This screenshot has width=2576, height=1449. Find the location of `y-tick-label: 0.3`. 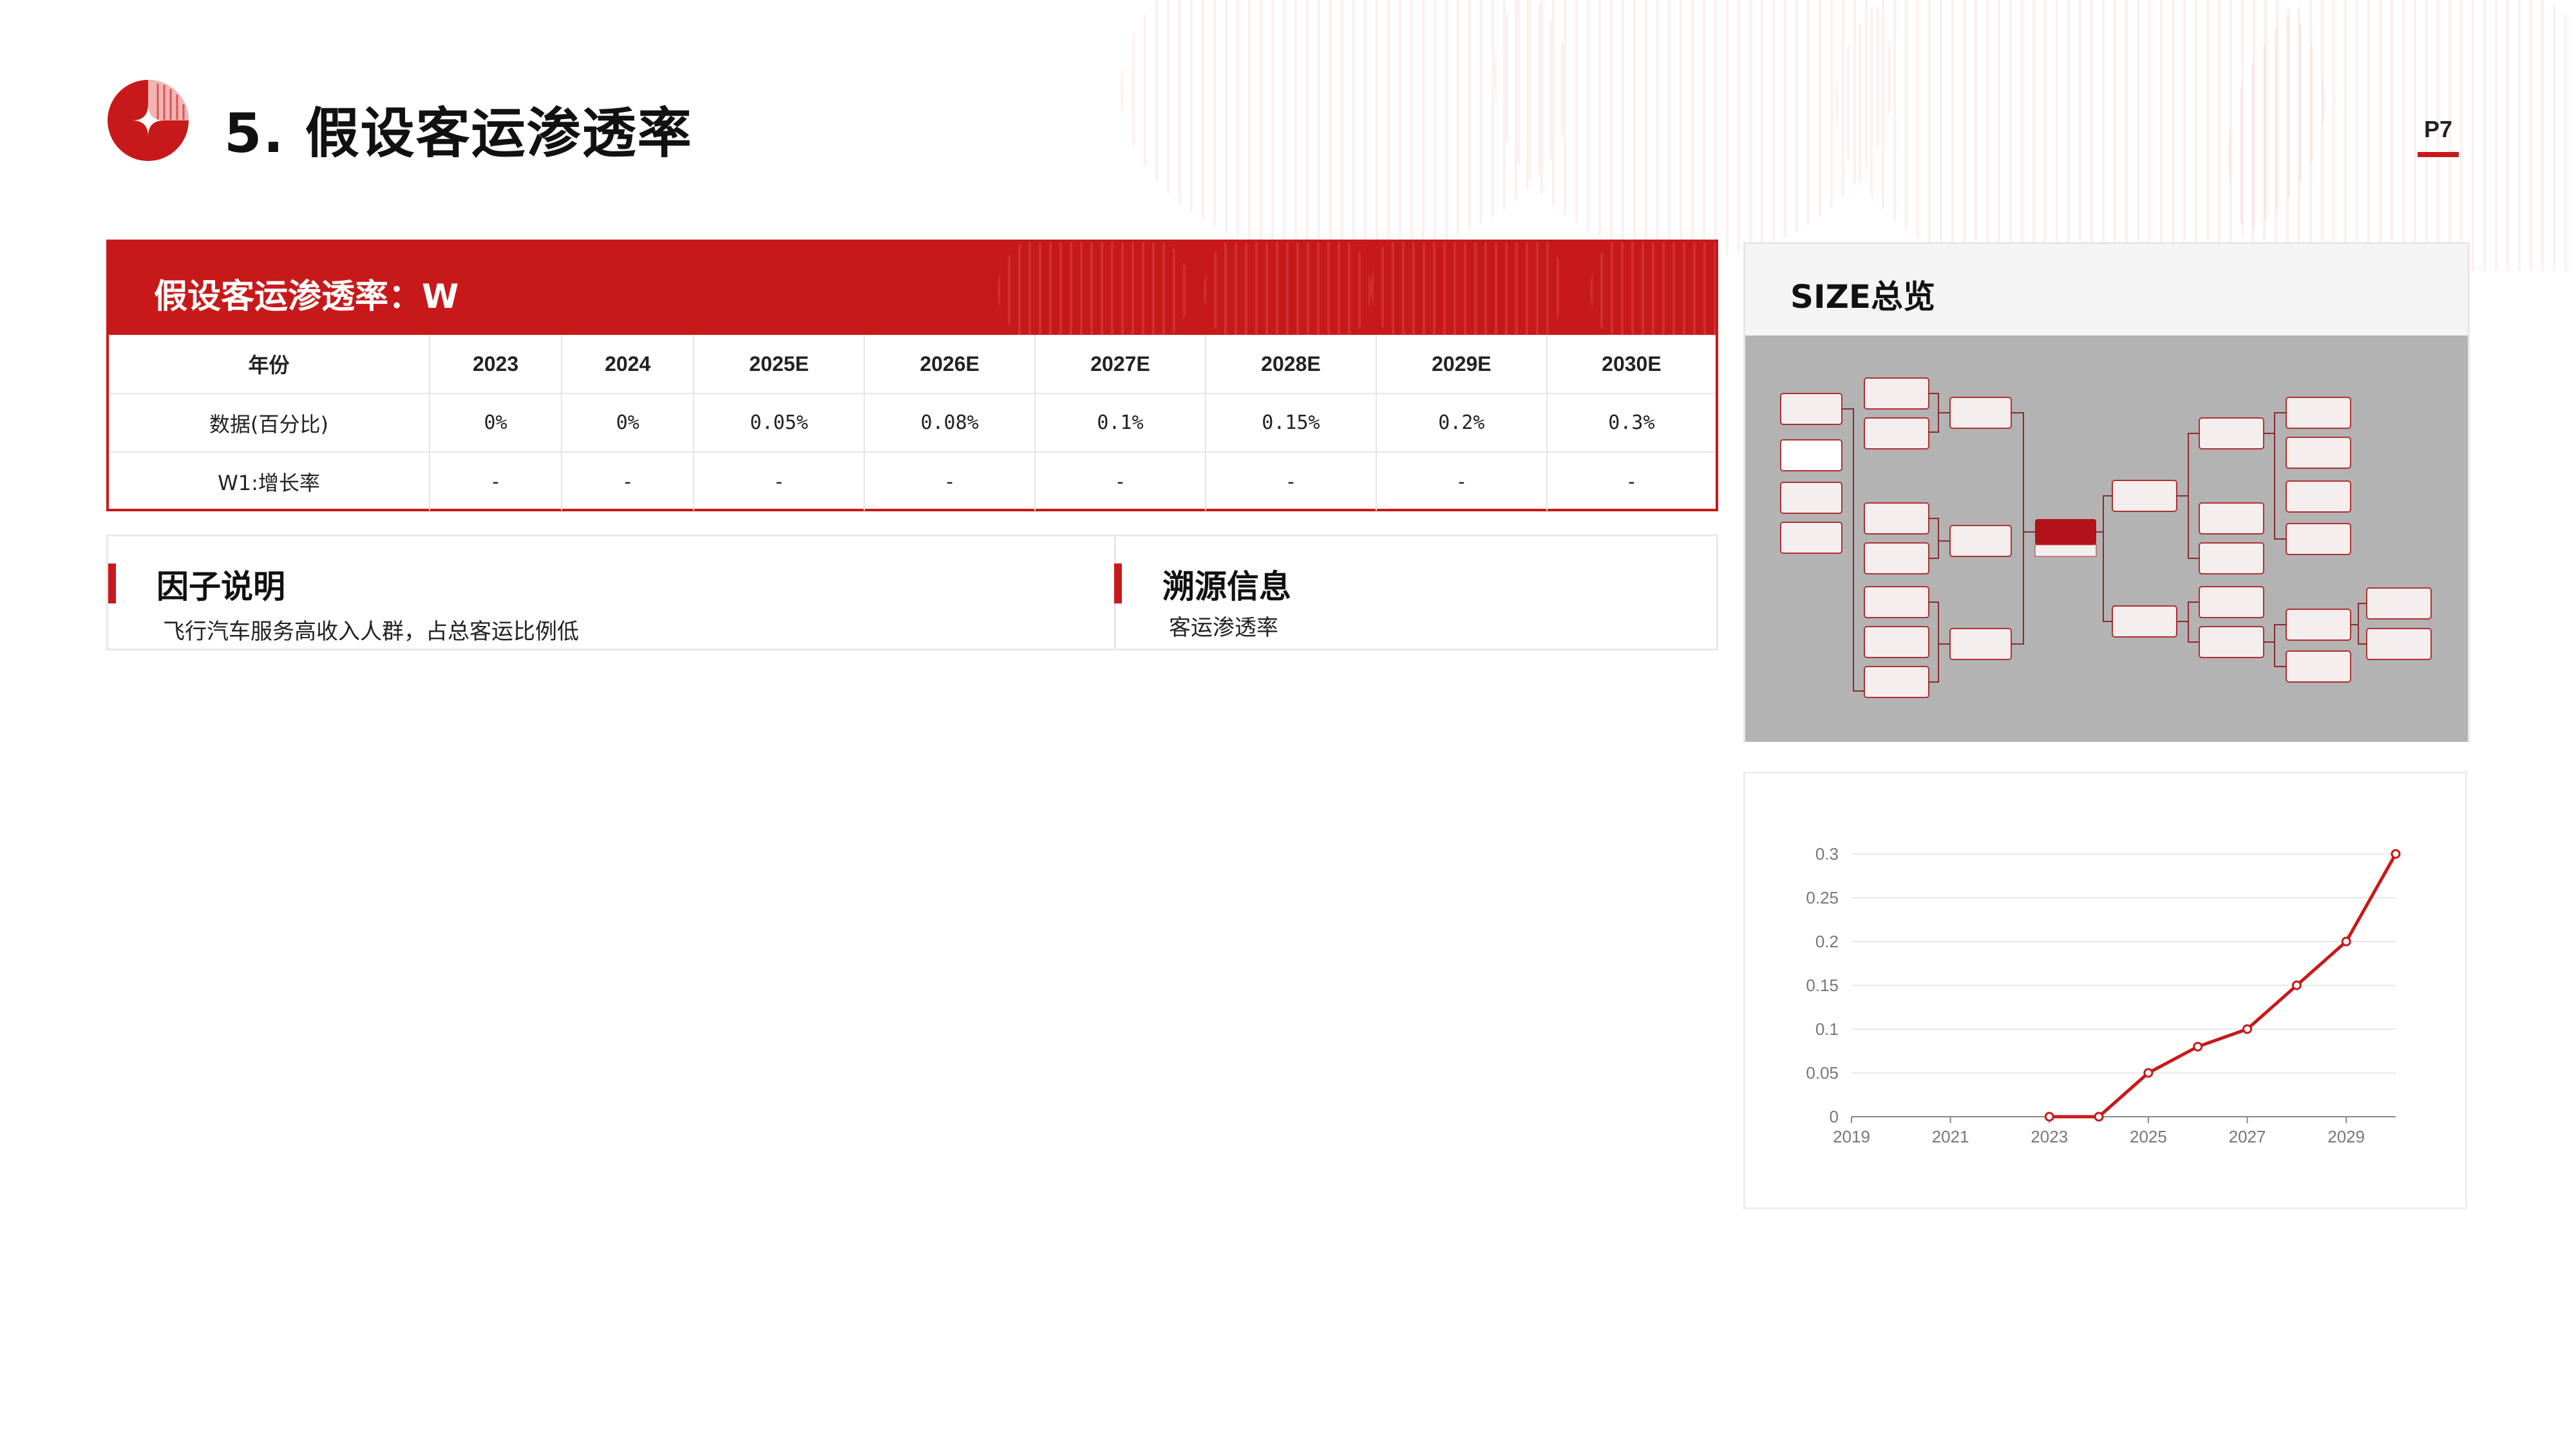

y-tick-label: 0.3 is located at coordinates (1827, 854).